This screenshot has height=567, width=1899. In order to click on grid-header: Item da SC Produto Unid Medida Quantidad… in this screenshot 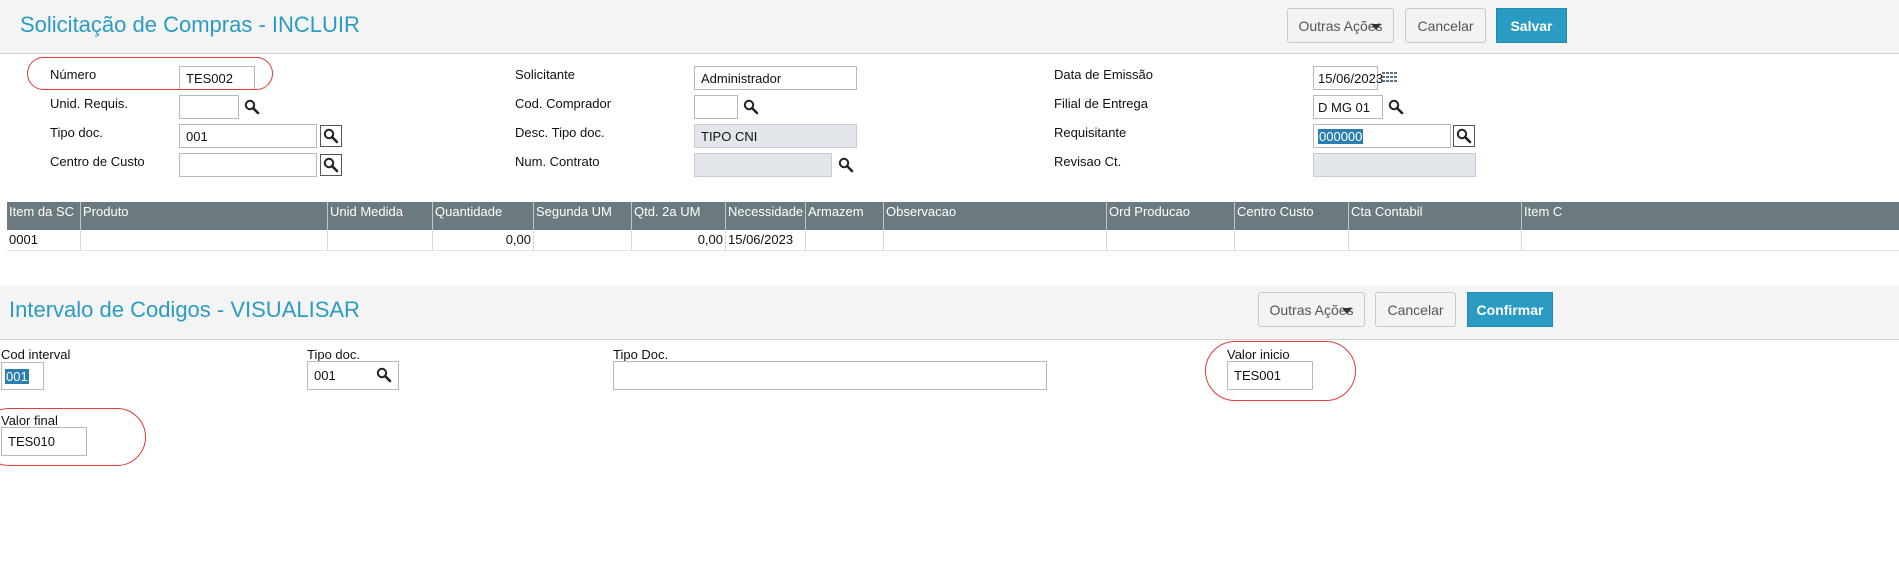, I will do `click(953, 216)`.